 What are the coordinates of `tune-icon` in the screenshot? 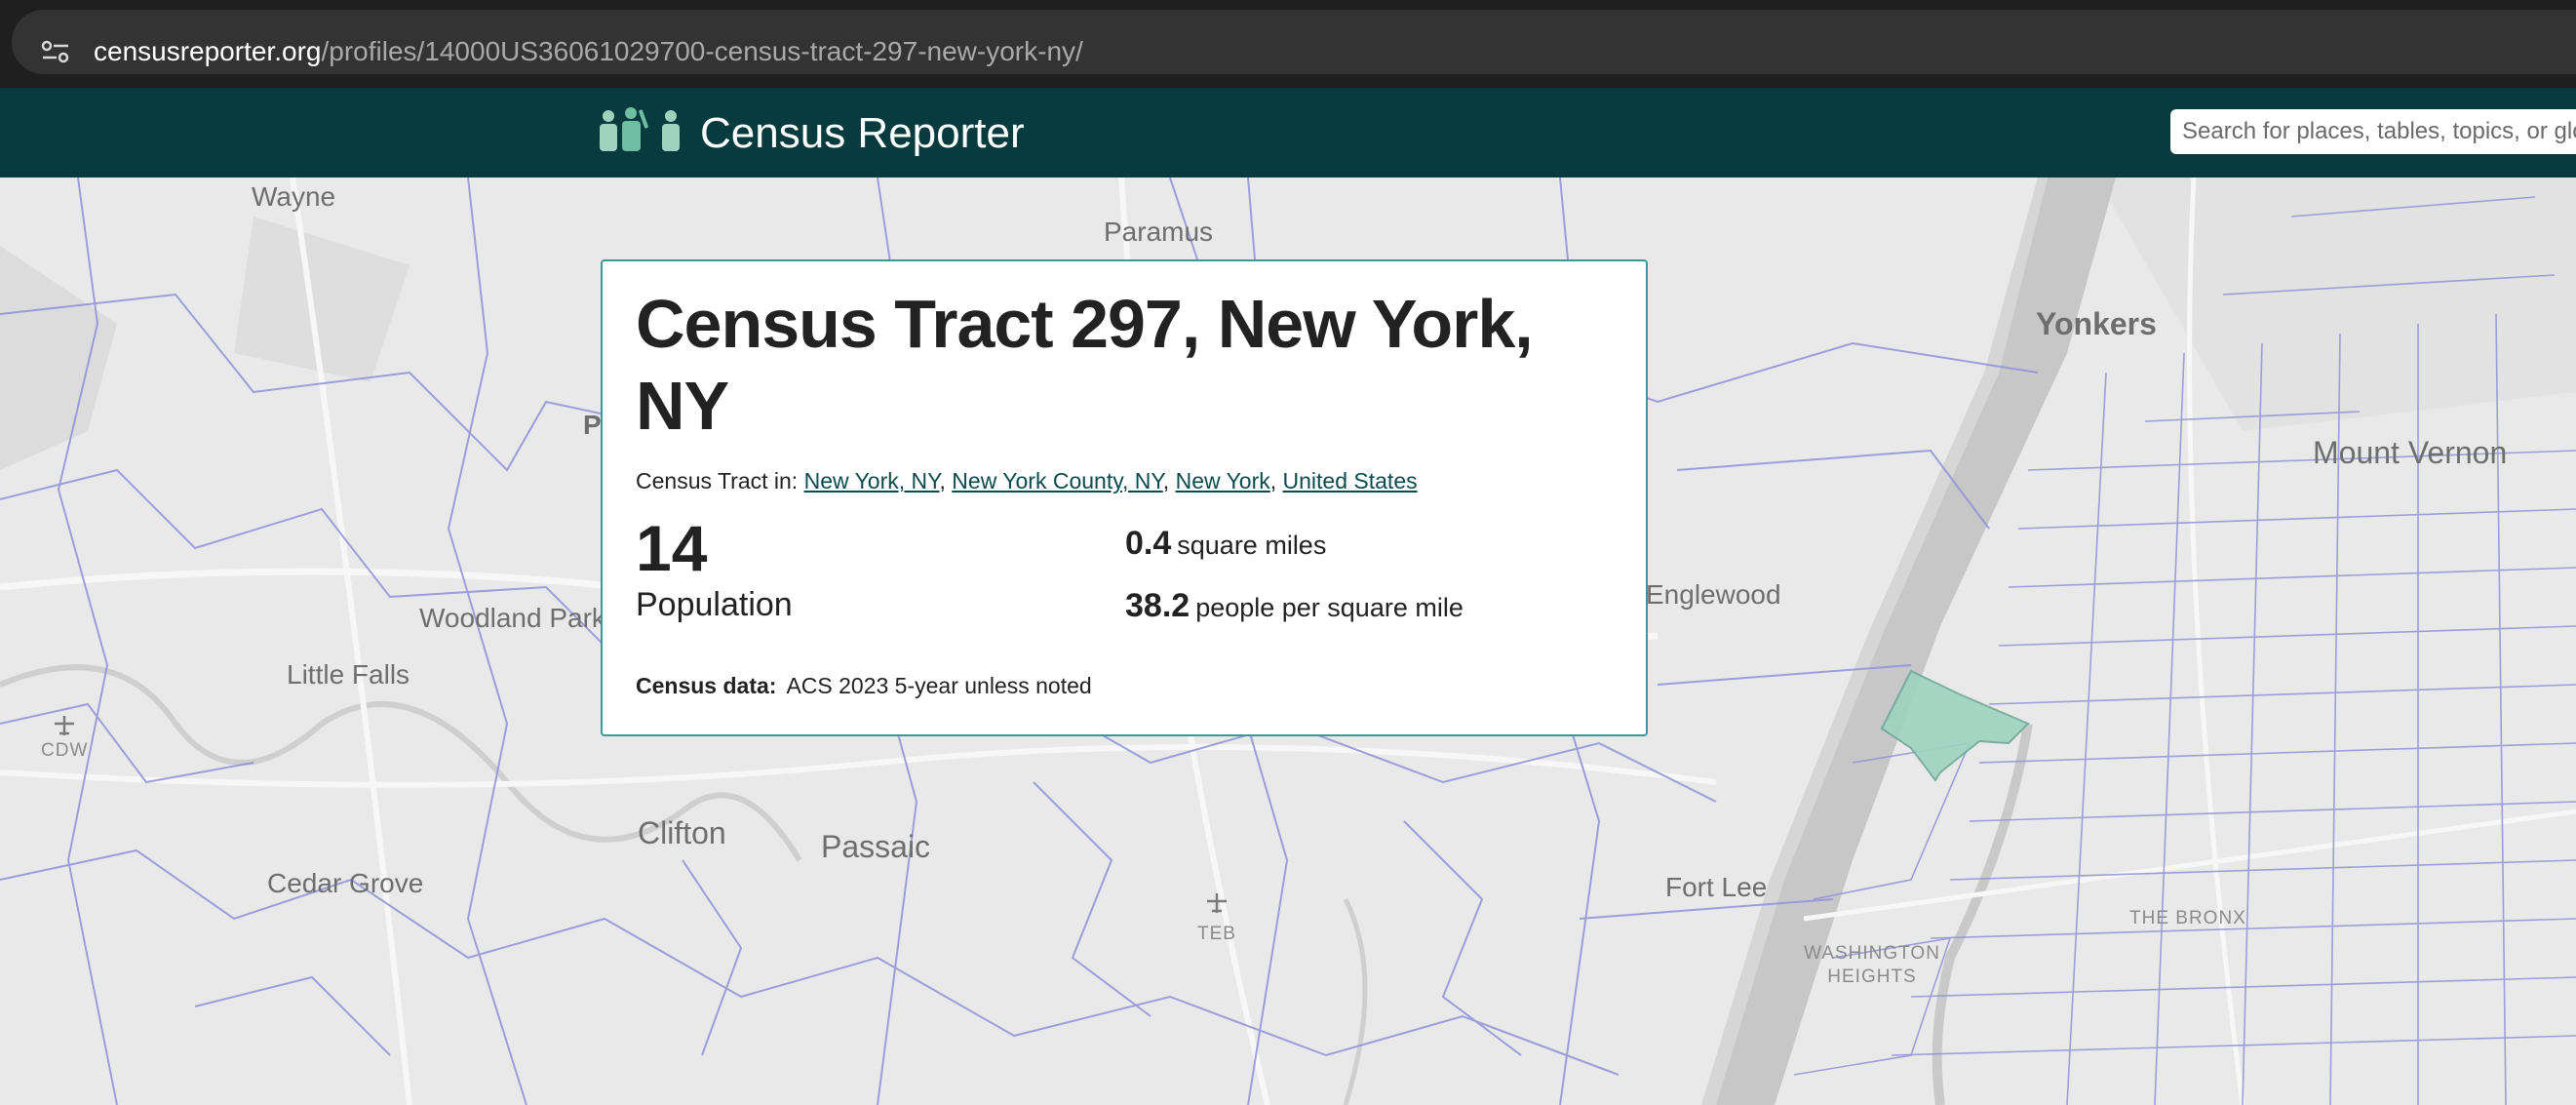 It's located at (55, 51).